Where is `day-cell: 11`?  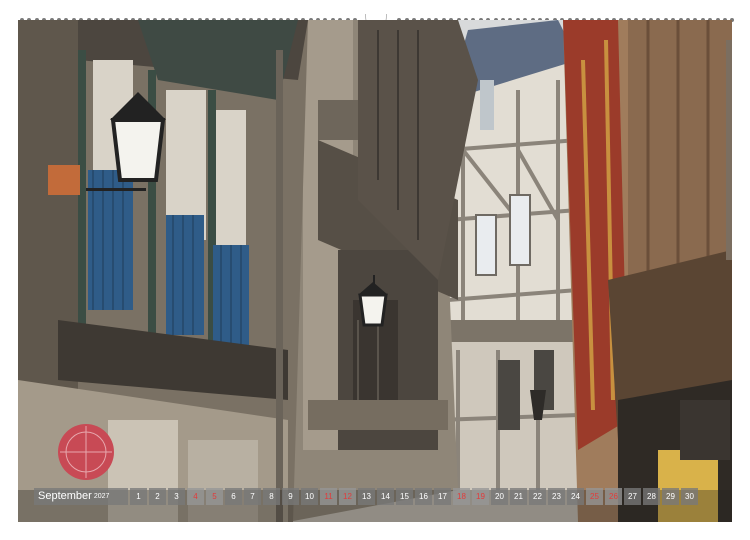
day-cell: 11 is located at coordinates (328, 496).